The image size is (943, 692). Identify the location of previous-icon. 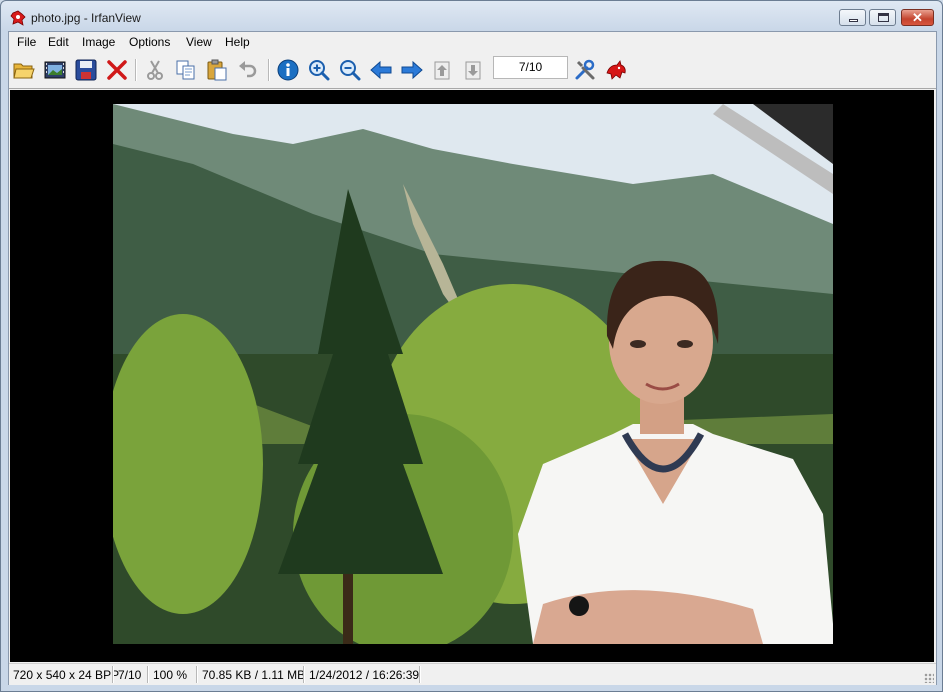
(381, 70).